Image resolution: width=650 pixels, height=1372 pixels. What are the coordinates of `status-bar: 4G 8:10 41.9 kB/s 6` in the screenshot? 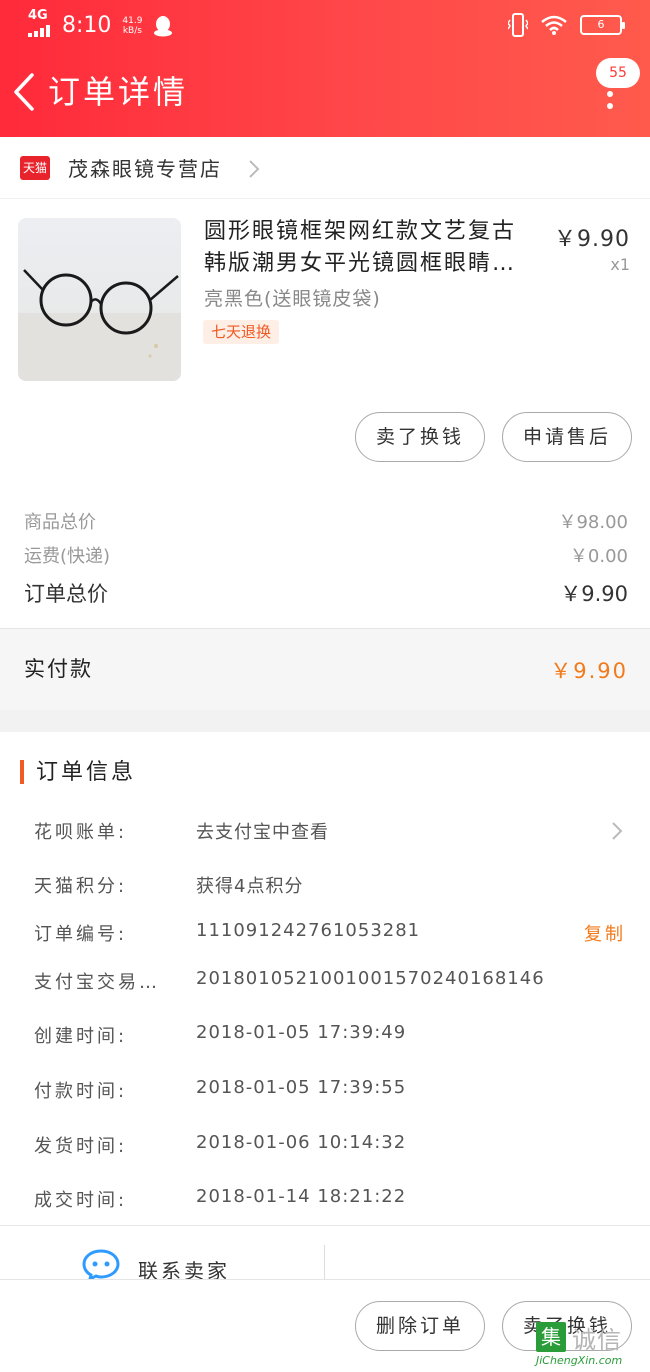 It's located at (325, 26).